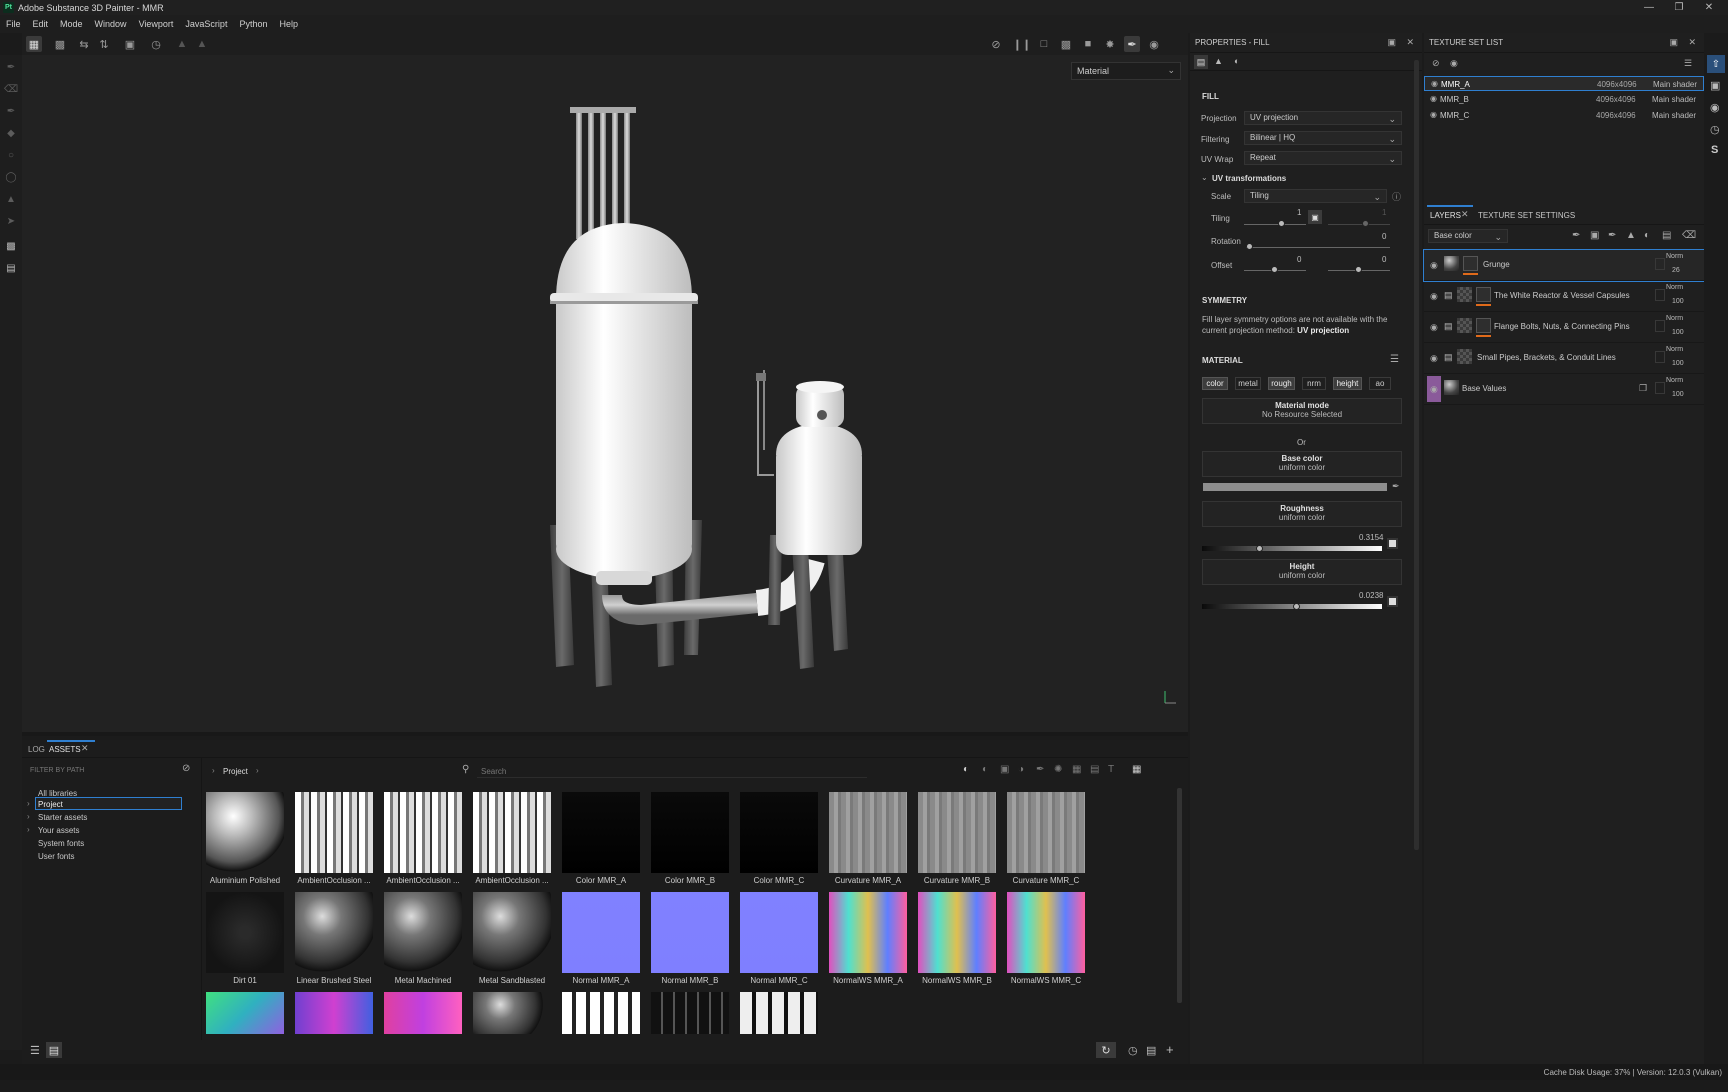  Describe the element at coordinates (1649, 7) in the screenshot. I see `minimize-icon: —` at that location.